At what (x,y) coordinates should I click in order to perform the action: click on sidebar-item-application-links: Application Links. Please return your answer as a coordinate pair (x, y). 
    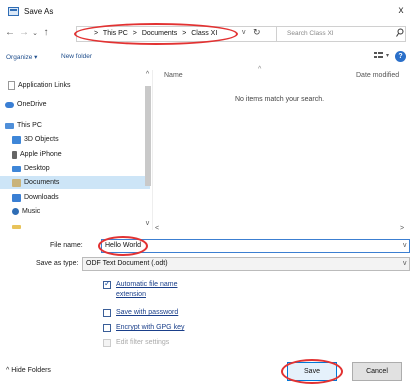
    Looking at the image, I should click on (75, 85).